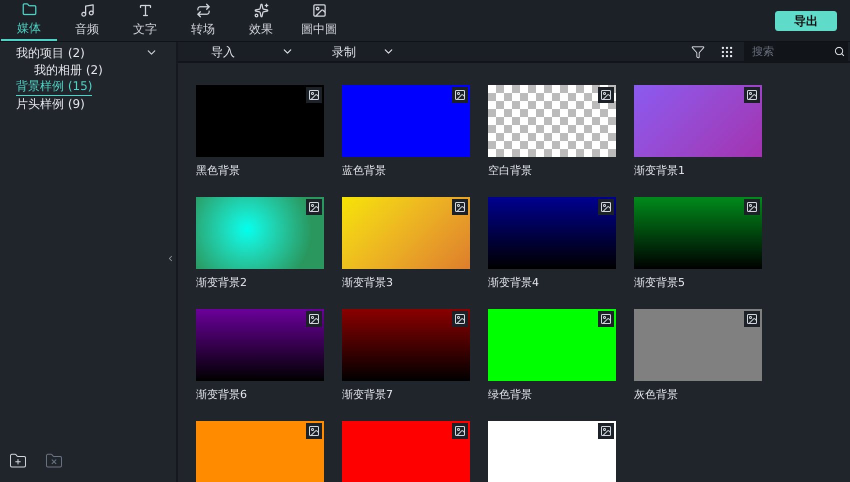  I want to click on tab: 效果, so click(261, 20).